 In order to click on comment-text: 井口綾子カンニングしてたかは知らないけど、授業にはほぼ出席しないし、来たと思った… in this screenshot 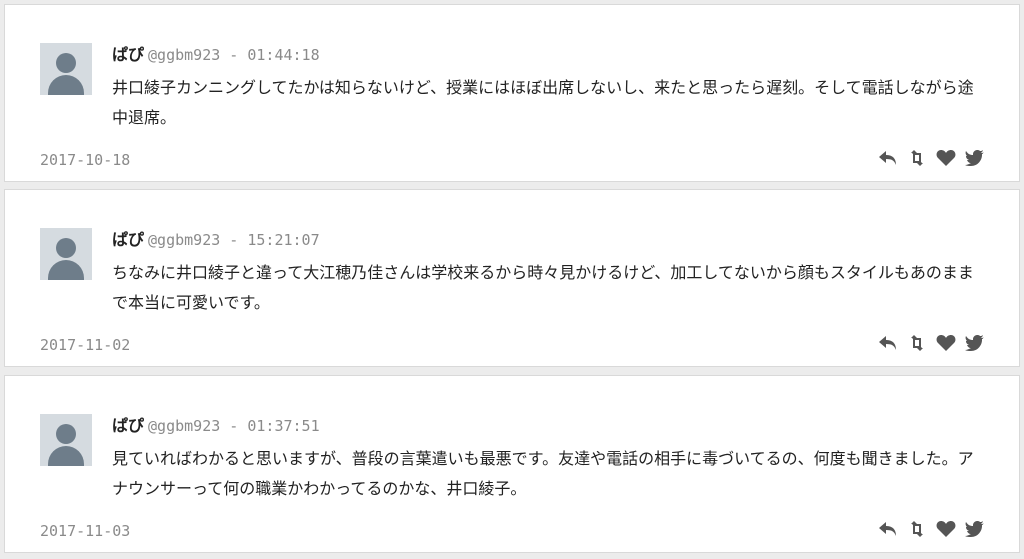, I will do `click(543, 102)`.